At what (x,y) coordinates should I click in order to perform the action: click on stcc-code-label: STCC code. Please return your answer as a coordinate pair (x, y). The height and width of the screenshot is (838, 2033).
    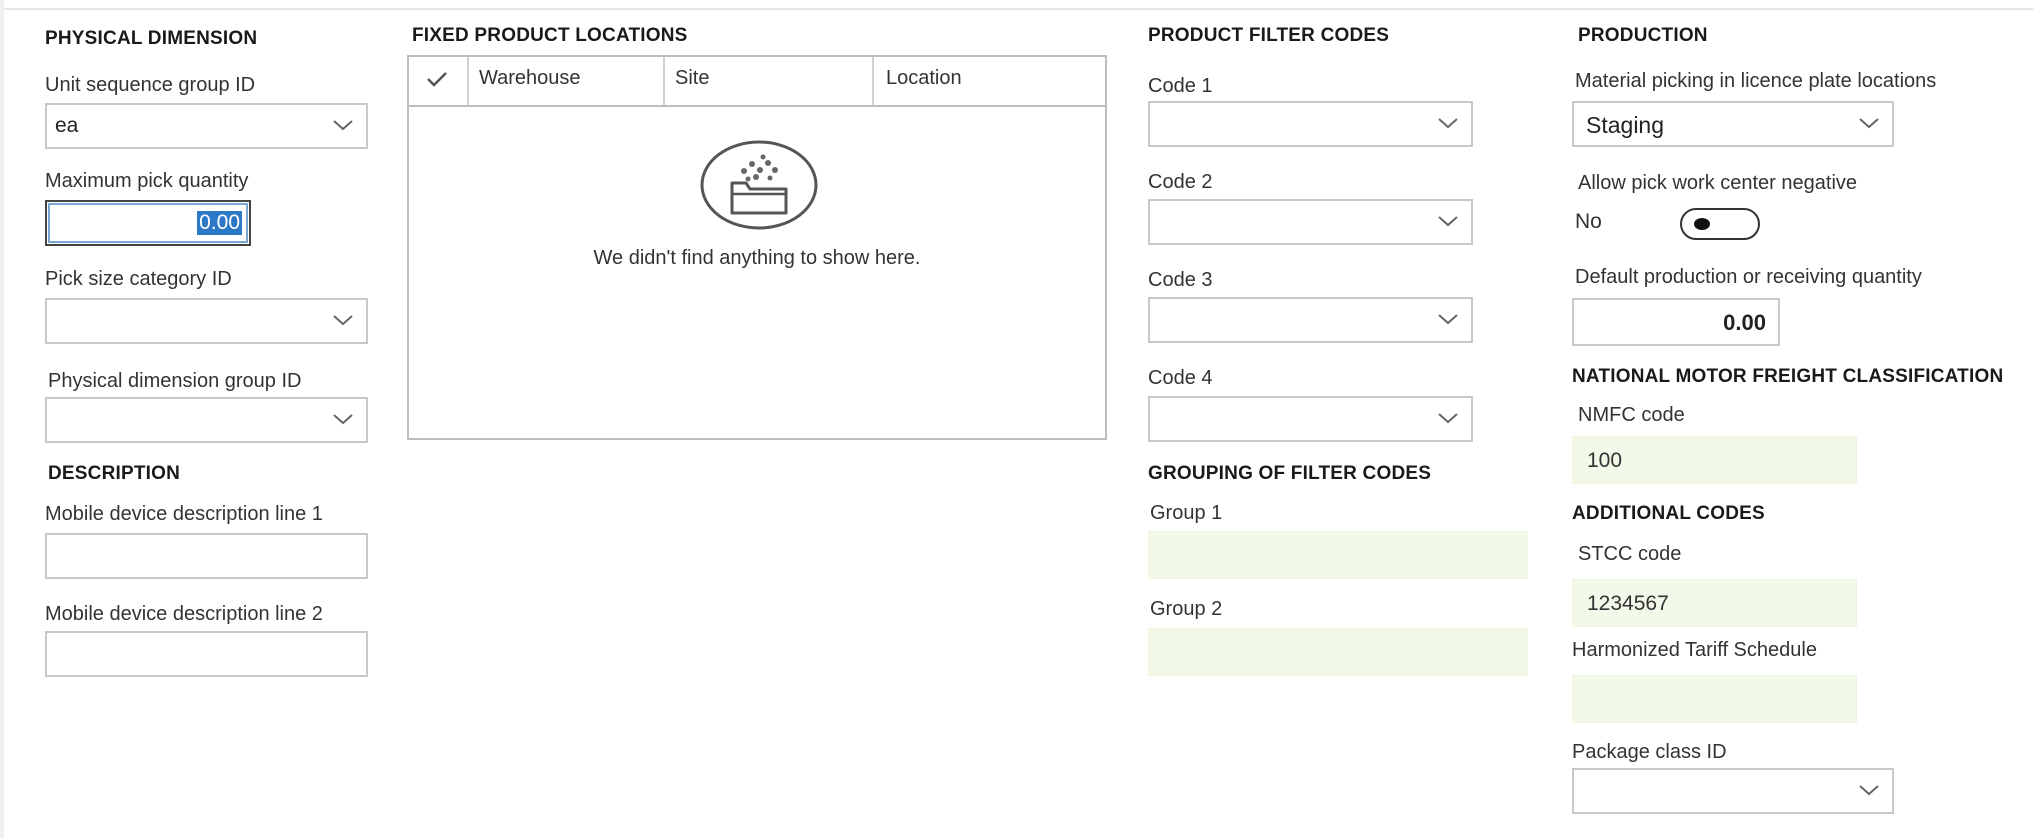
    Looking at the image, I should click on (1630, 554).